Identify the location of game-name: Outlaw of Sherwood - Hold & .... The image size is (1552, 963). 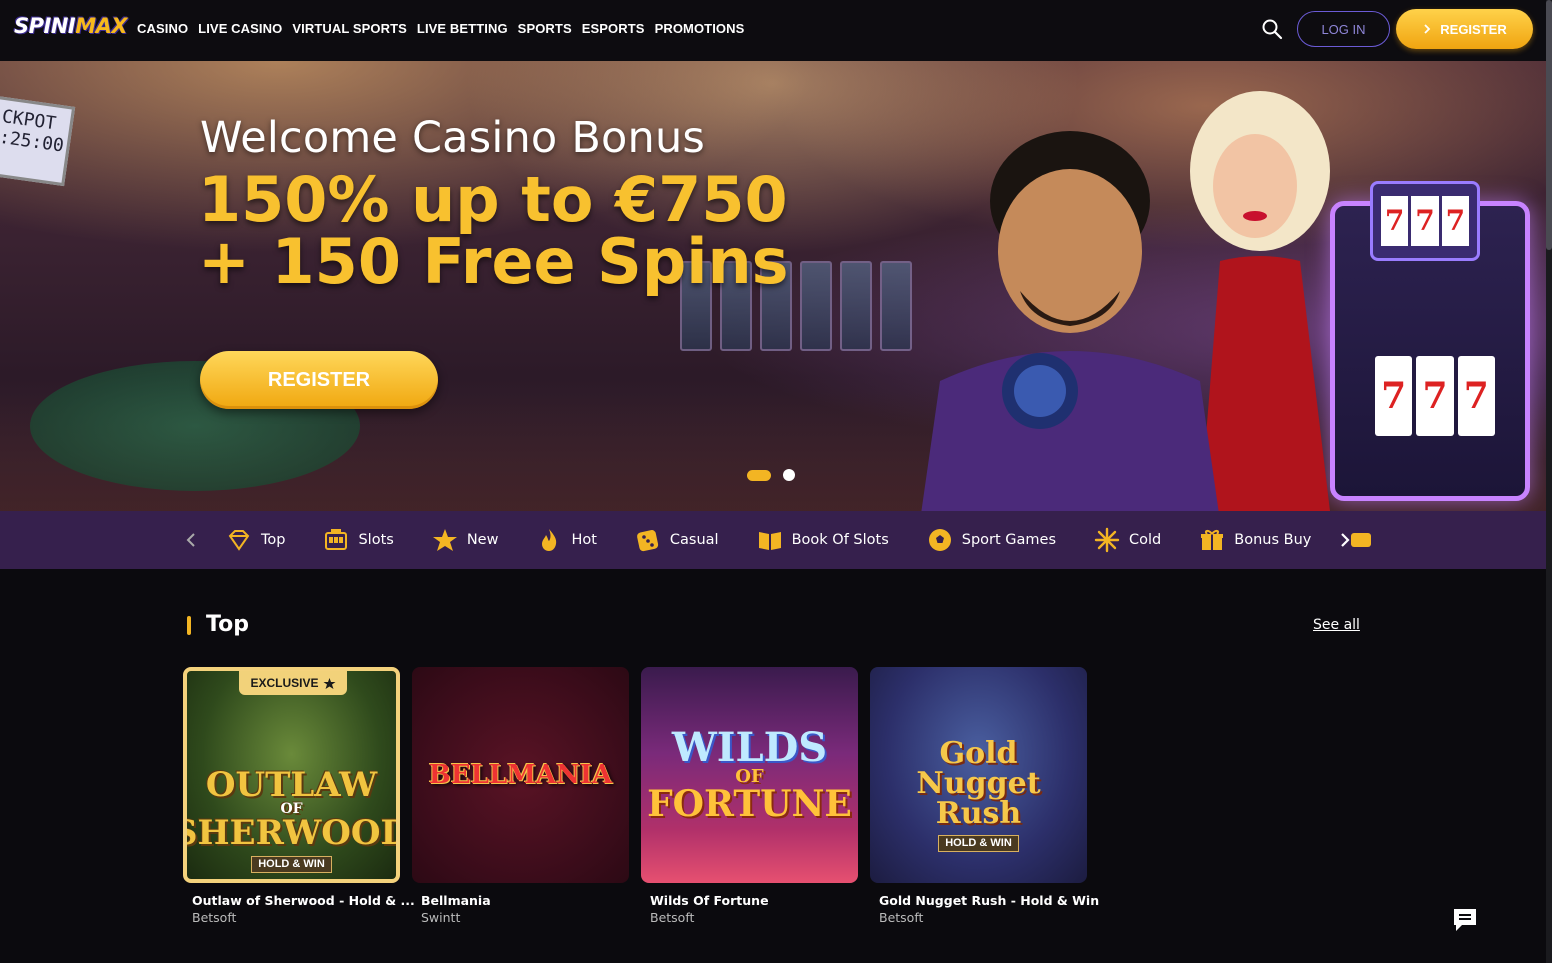
(303, 900).